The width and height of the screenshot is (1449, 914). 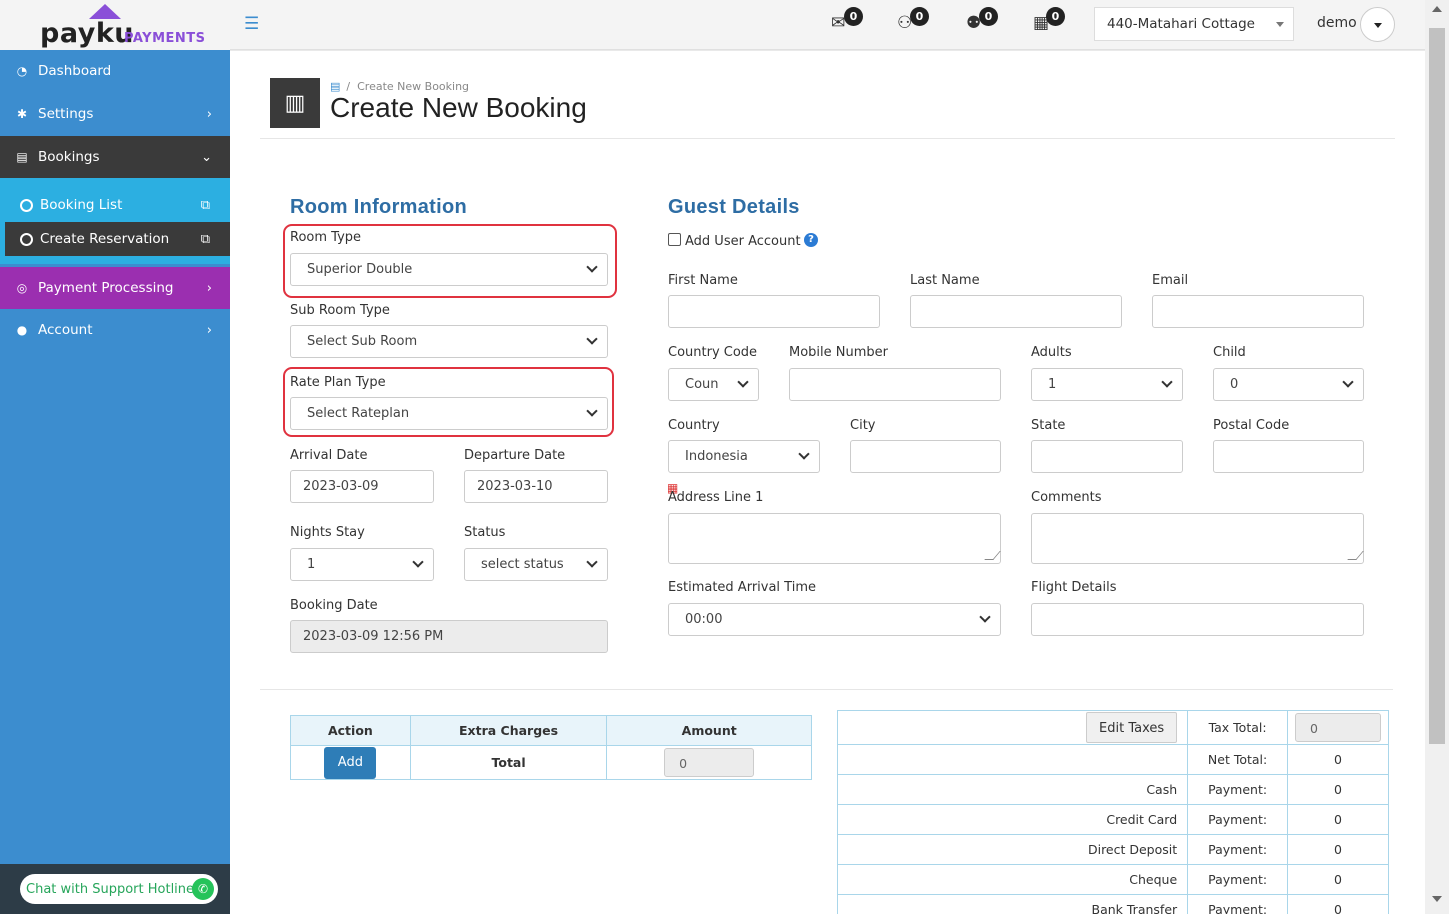 I want to click on scrollbar, so click(x=1437, y=457).